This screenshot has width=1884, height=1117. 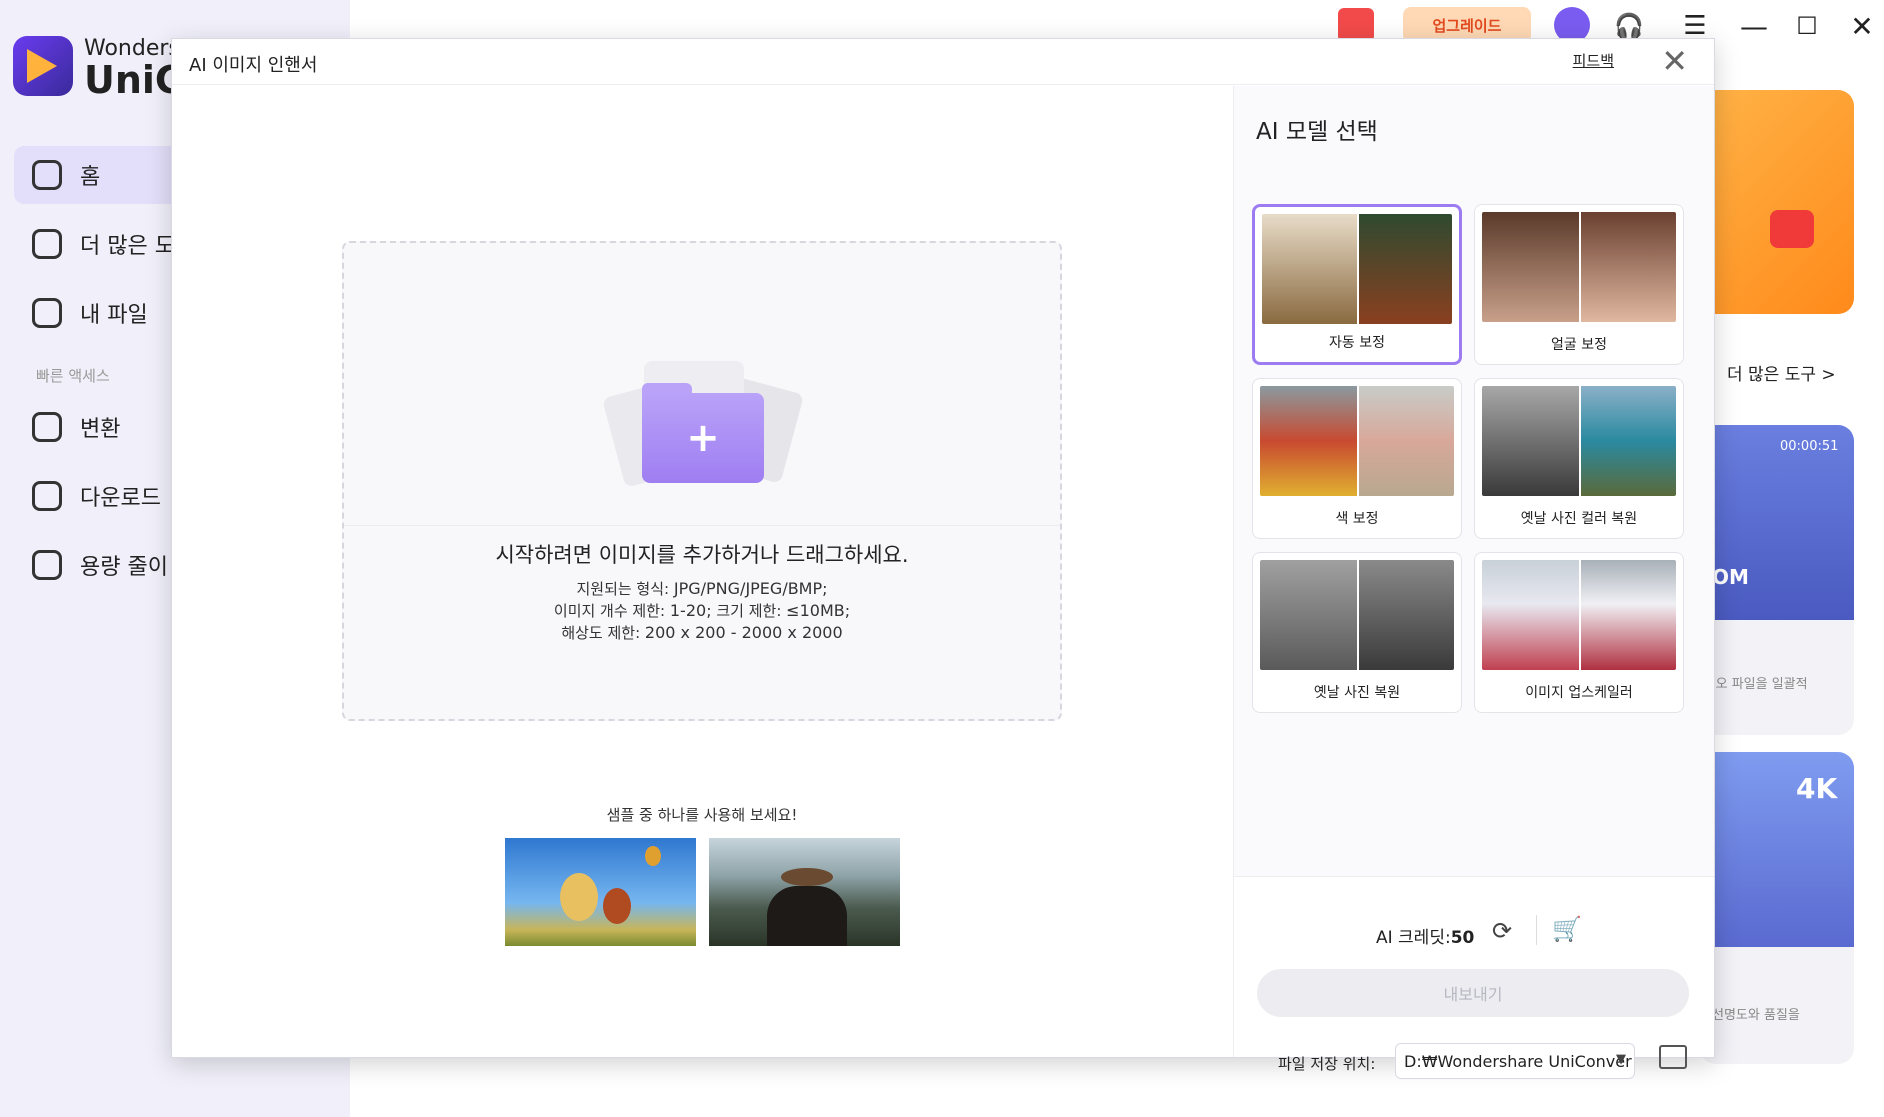 What do you see at coordinates (702, 555) in the screenshot?
I see `dropzone-instruction: 시작하려면 이미지를 추가하거나 드래그하세요.` at bounding box center [702, 555].